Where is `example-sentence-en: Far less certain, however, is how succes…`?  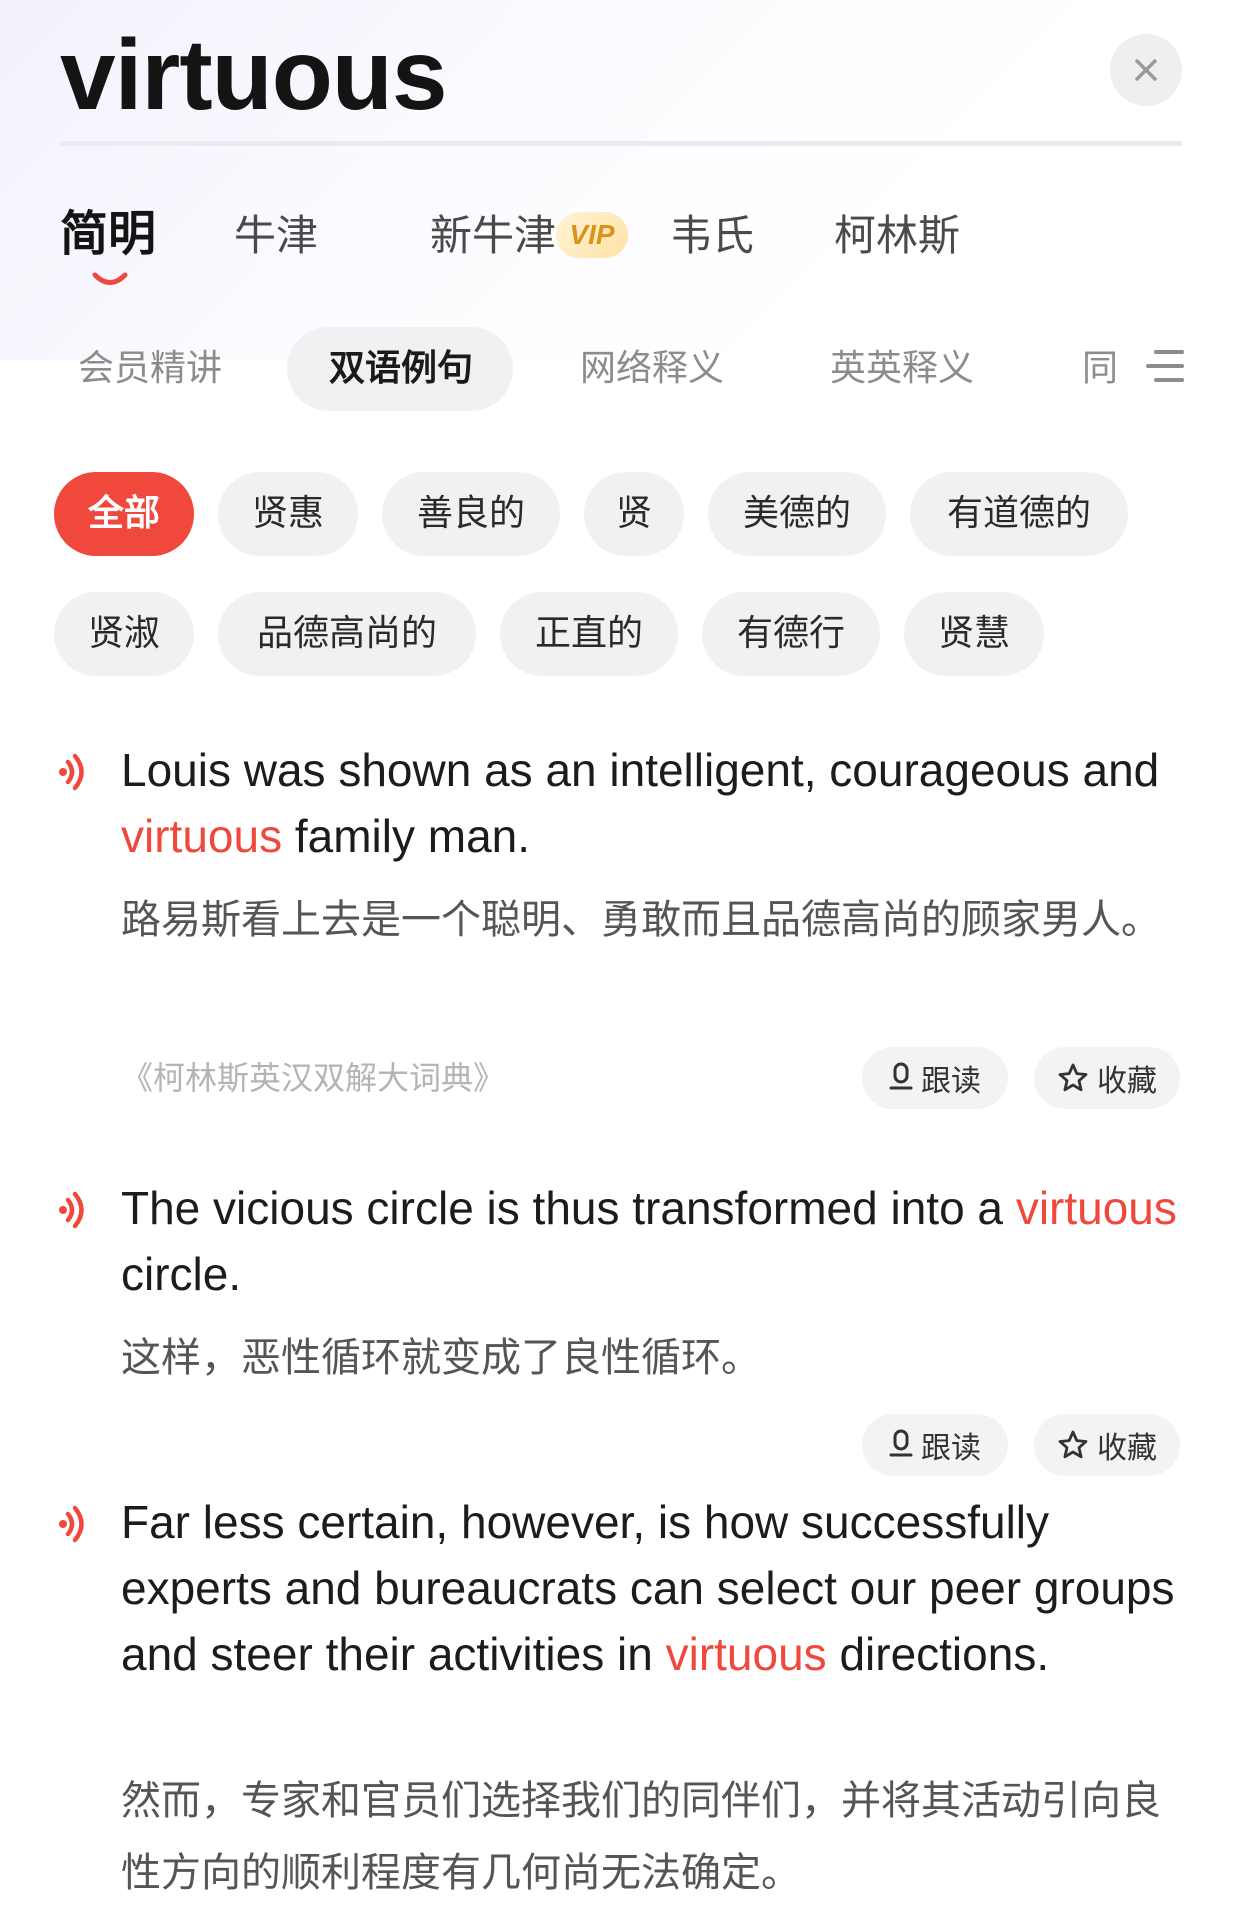 example-sentence-en: Far less certain, however, is how succes… is located at coordinates (648, 1588).